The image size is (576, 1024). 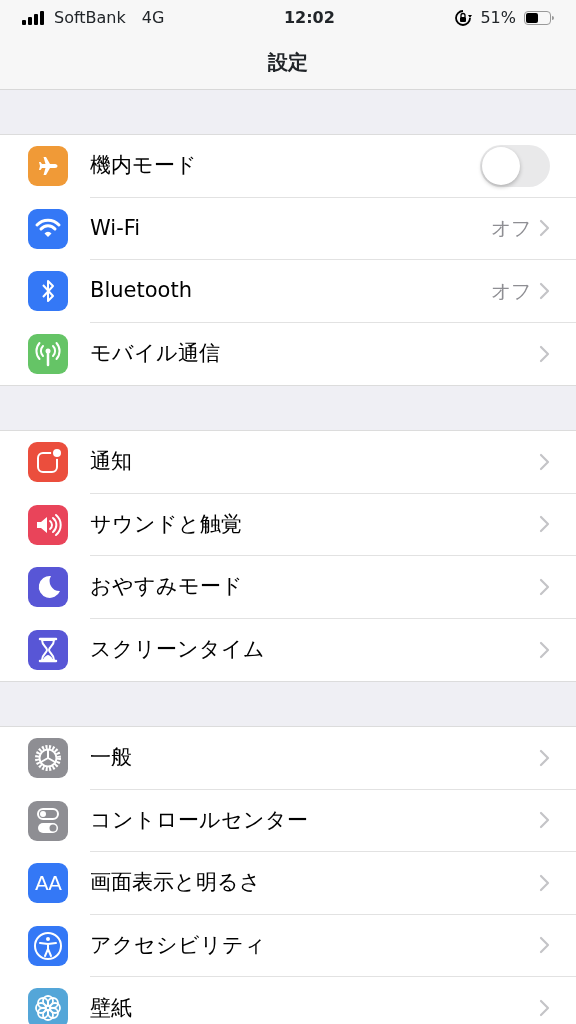 What do you see at coordinates (199, 820) in the screenshot?
I see `setting-label: コントロールセンター` at bounding box center [199, 820].